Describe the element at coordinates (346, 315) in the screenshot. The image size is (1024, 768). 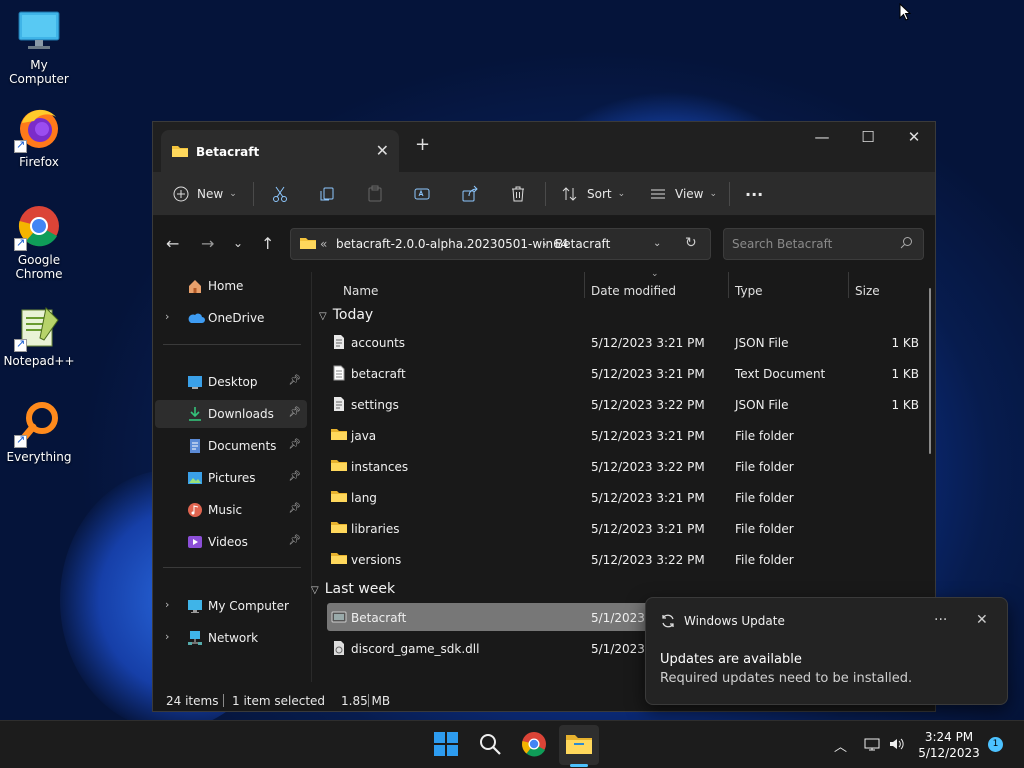
I see `group-header-today: ▽ Today` at that location.